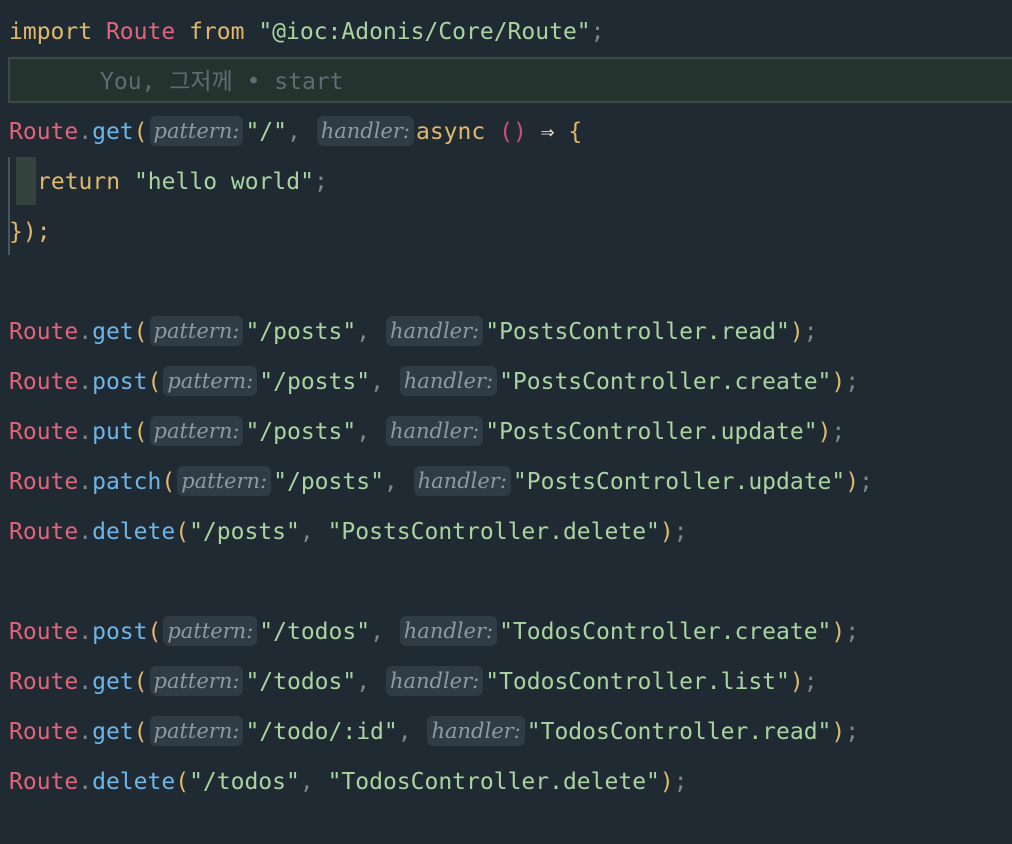 This screenshot has height=844, width=1012. I want to click on from-keyword: from, so click(217, 32).